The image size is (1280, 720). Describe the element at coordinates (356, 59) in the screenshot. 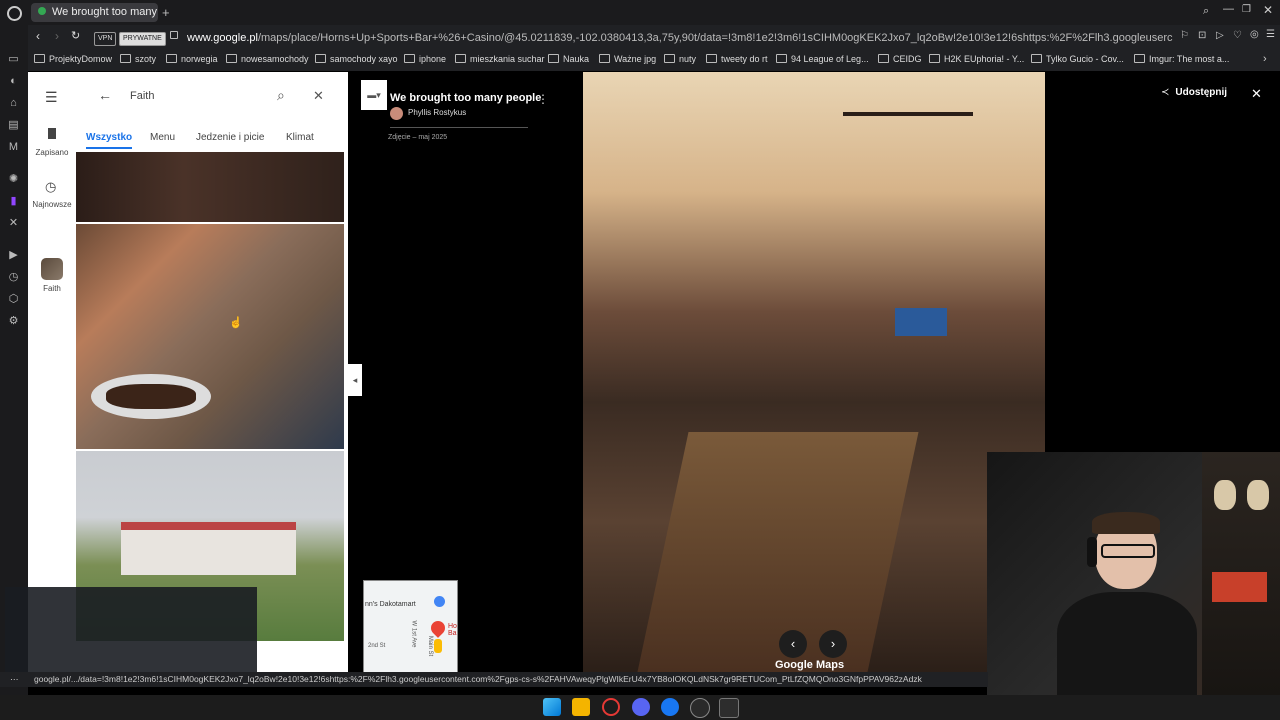

I see `bookmark-item: samochody xayo` at that location.